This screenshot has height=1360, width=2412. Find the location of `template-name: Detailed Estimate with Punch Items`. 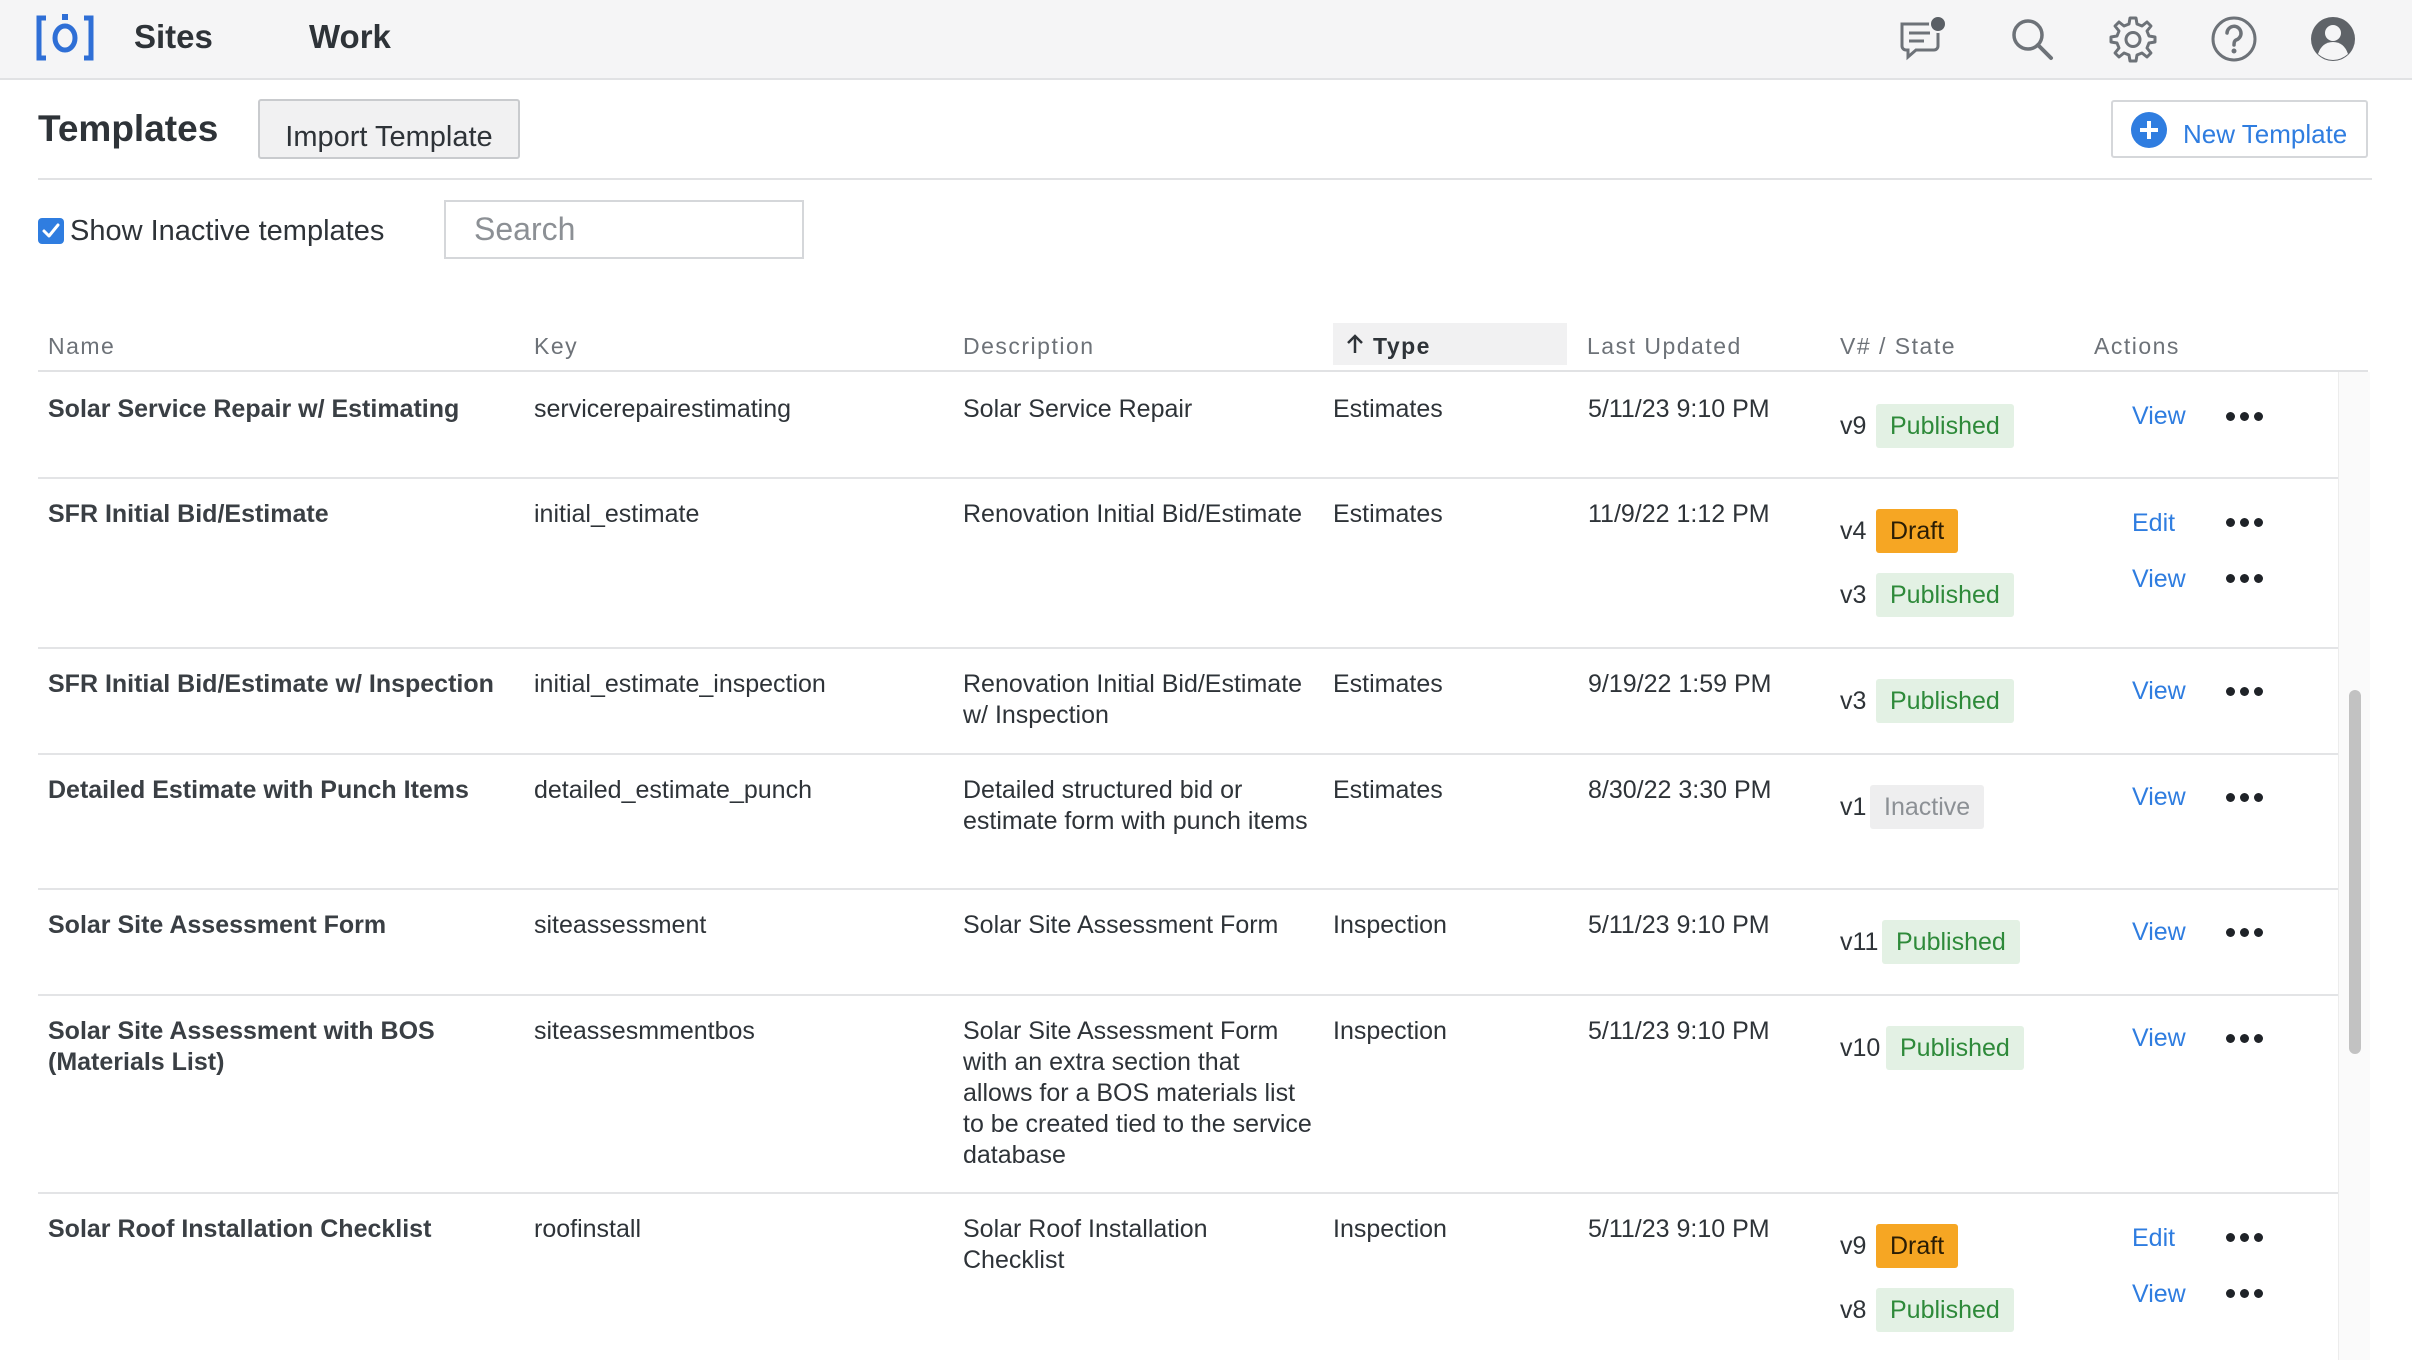

template-name: Detailed Estimate with Punch Items is located at coordinates (258, 790).